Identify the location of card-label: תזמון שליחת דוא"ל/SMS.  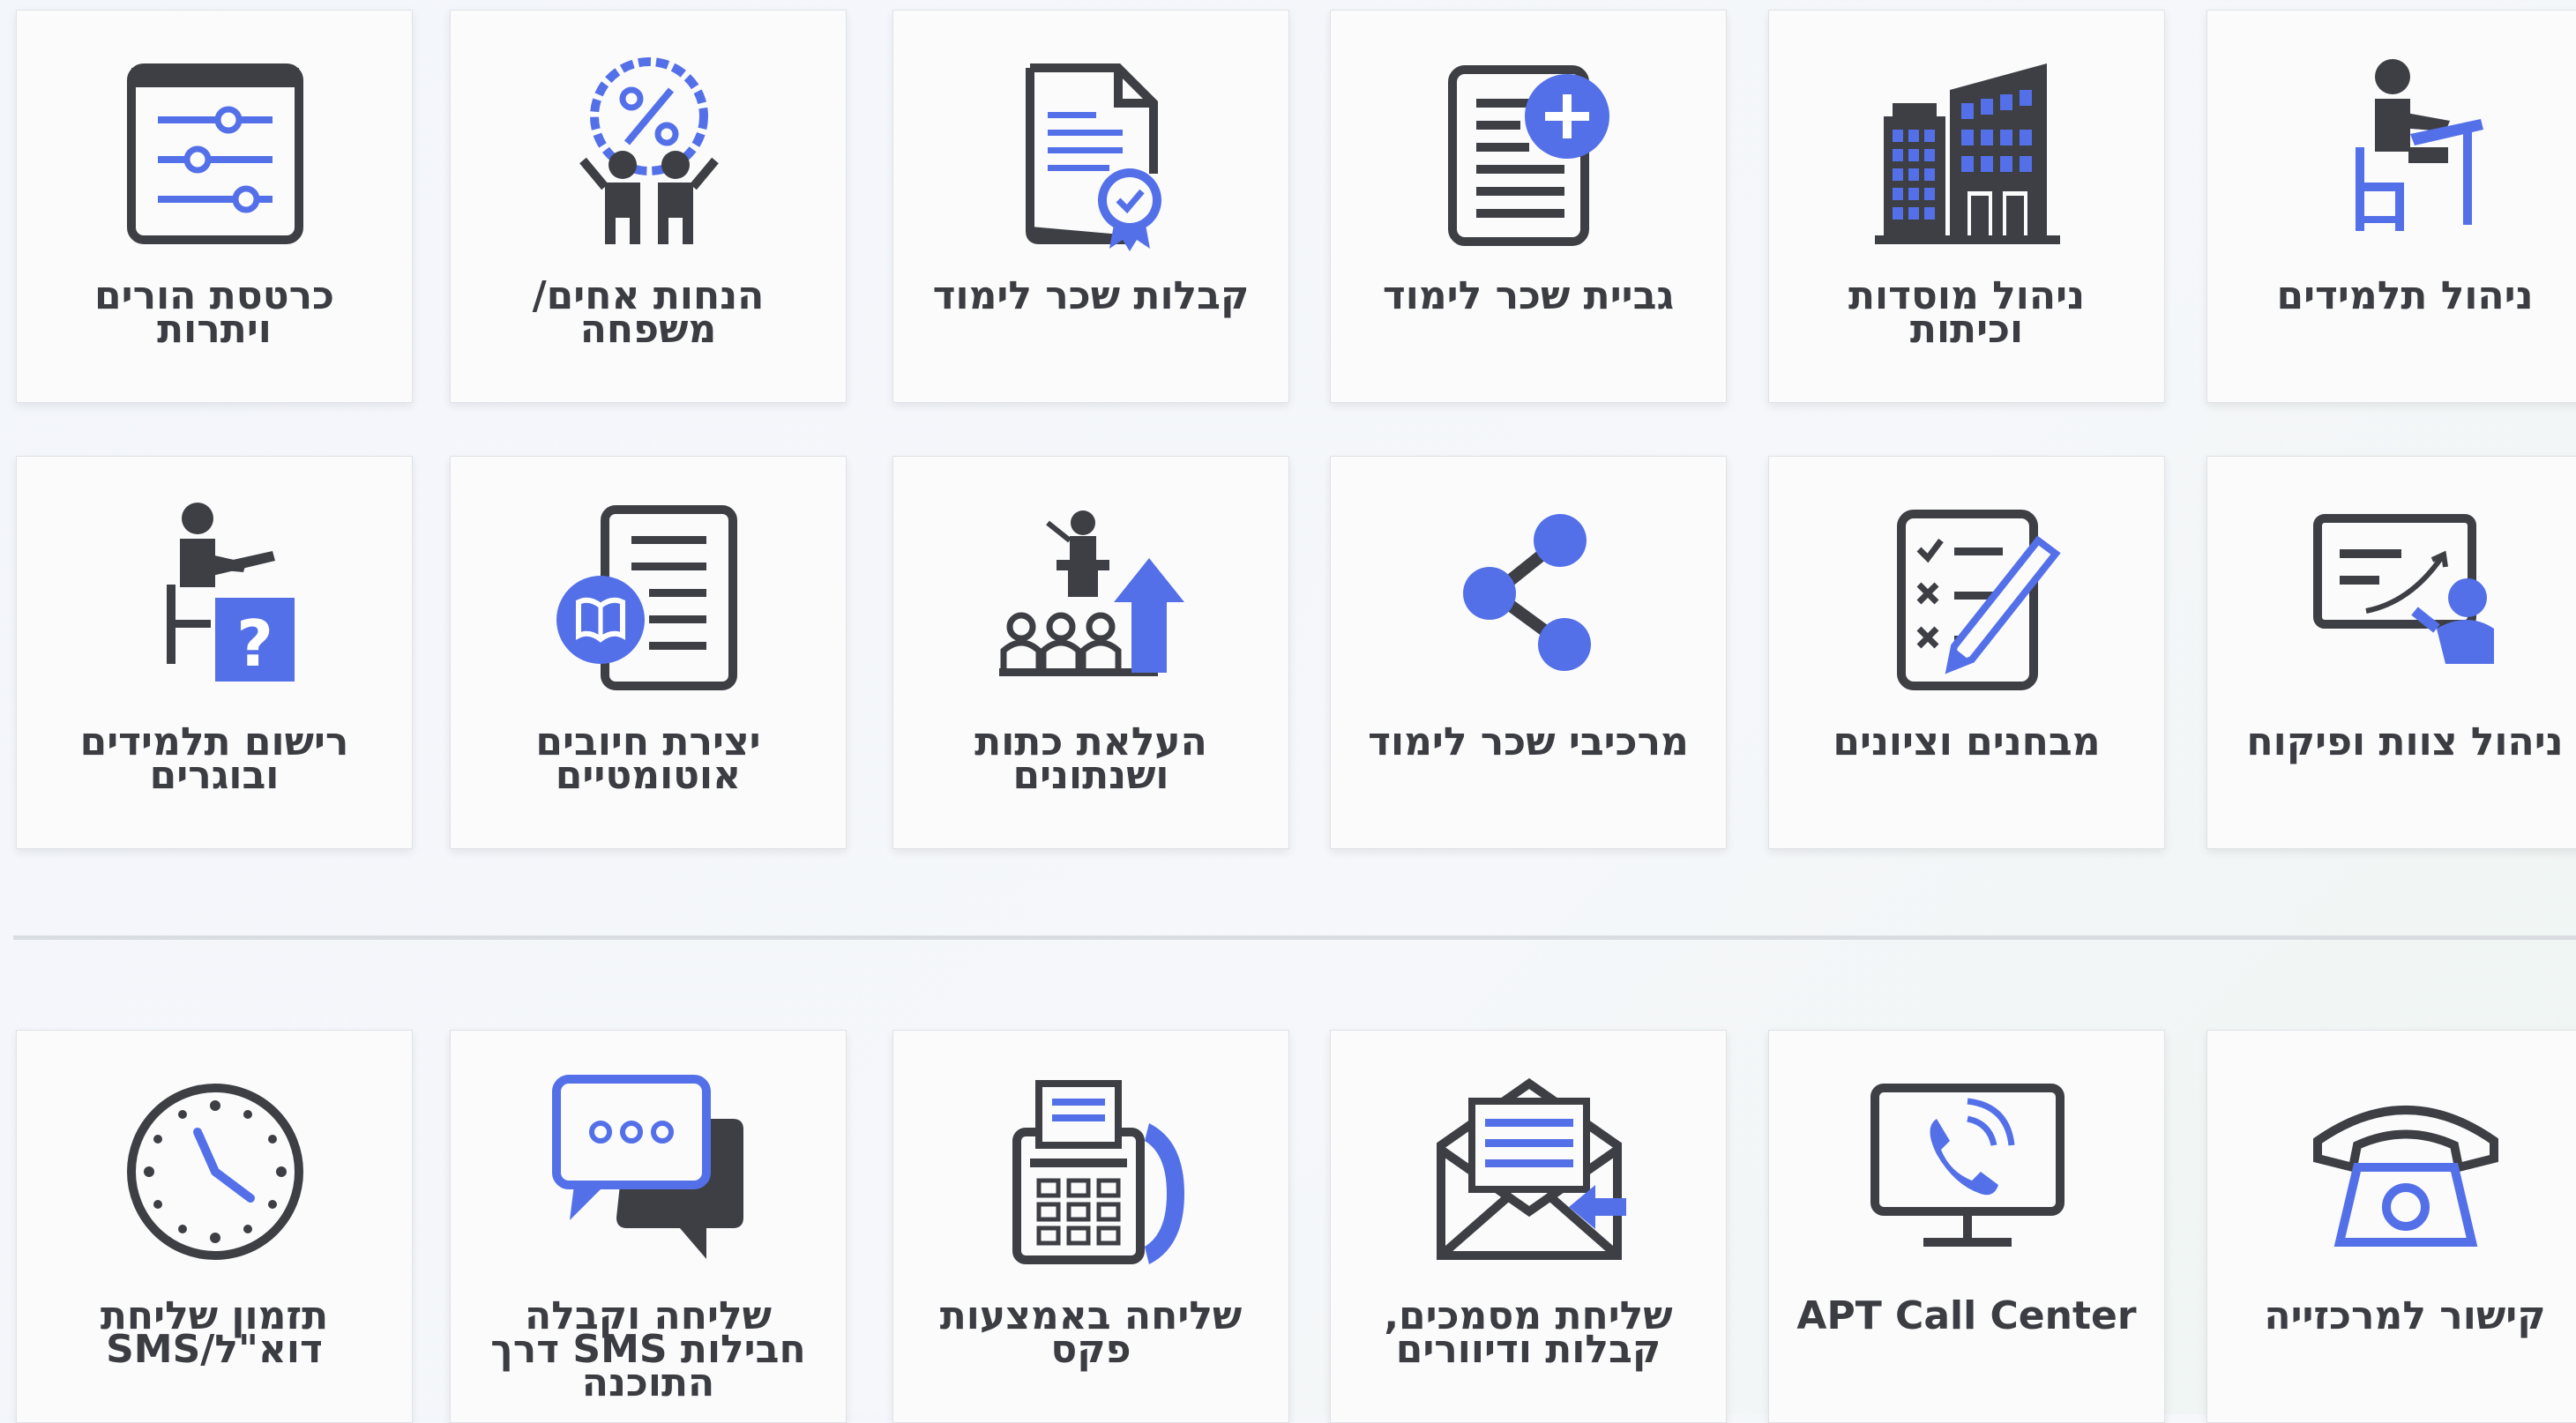
(214, 1332).